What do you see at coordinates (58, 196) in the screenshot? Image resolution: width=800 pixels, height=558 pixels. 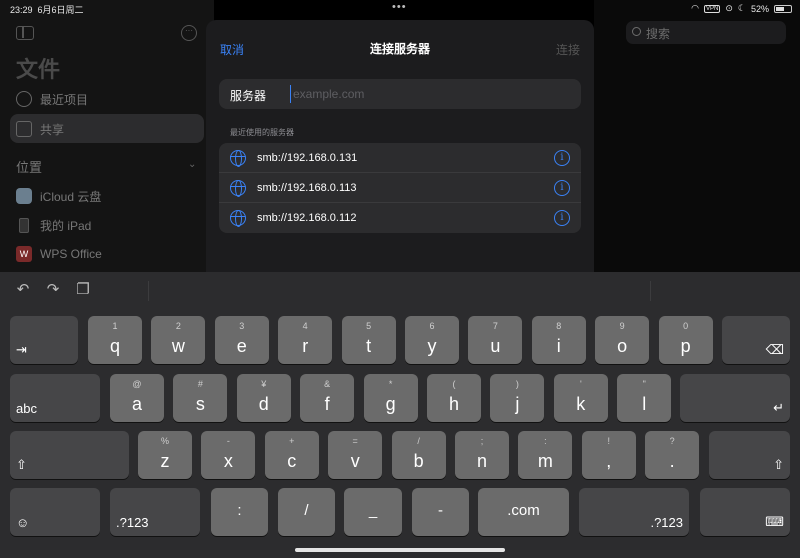 I see `sidebar-item-icloud: iCloud 云盘` at bounding box center [58, 196].